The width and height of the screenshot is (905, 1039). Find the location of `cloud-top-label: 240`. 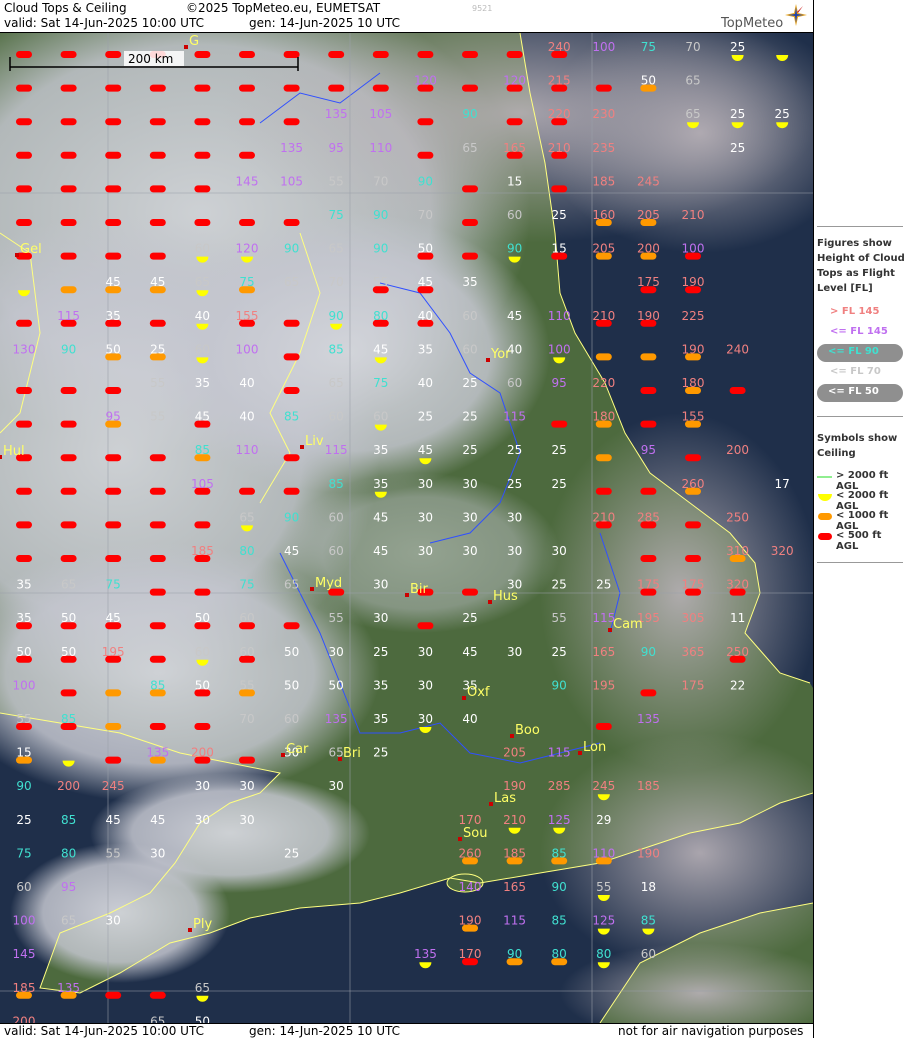

cloud-top-label: 240 is located at coordinates (559, 47).